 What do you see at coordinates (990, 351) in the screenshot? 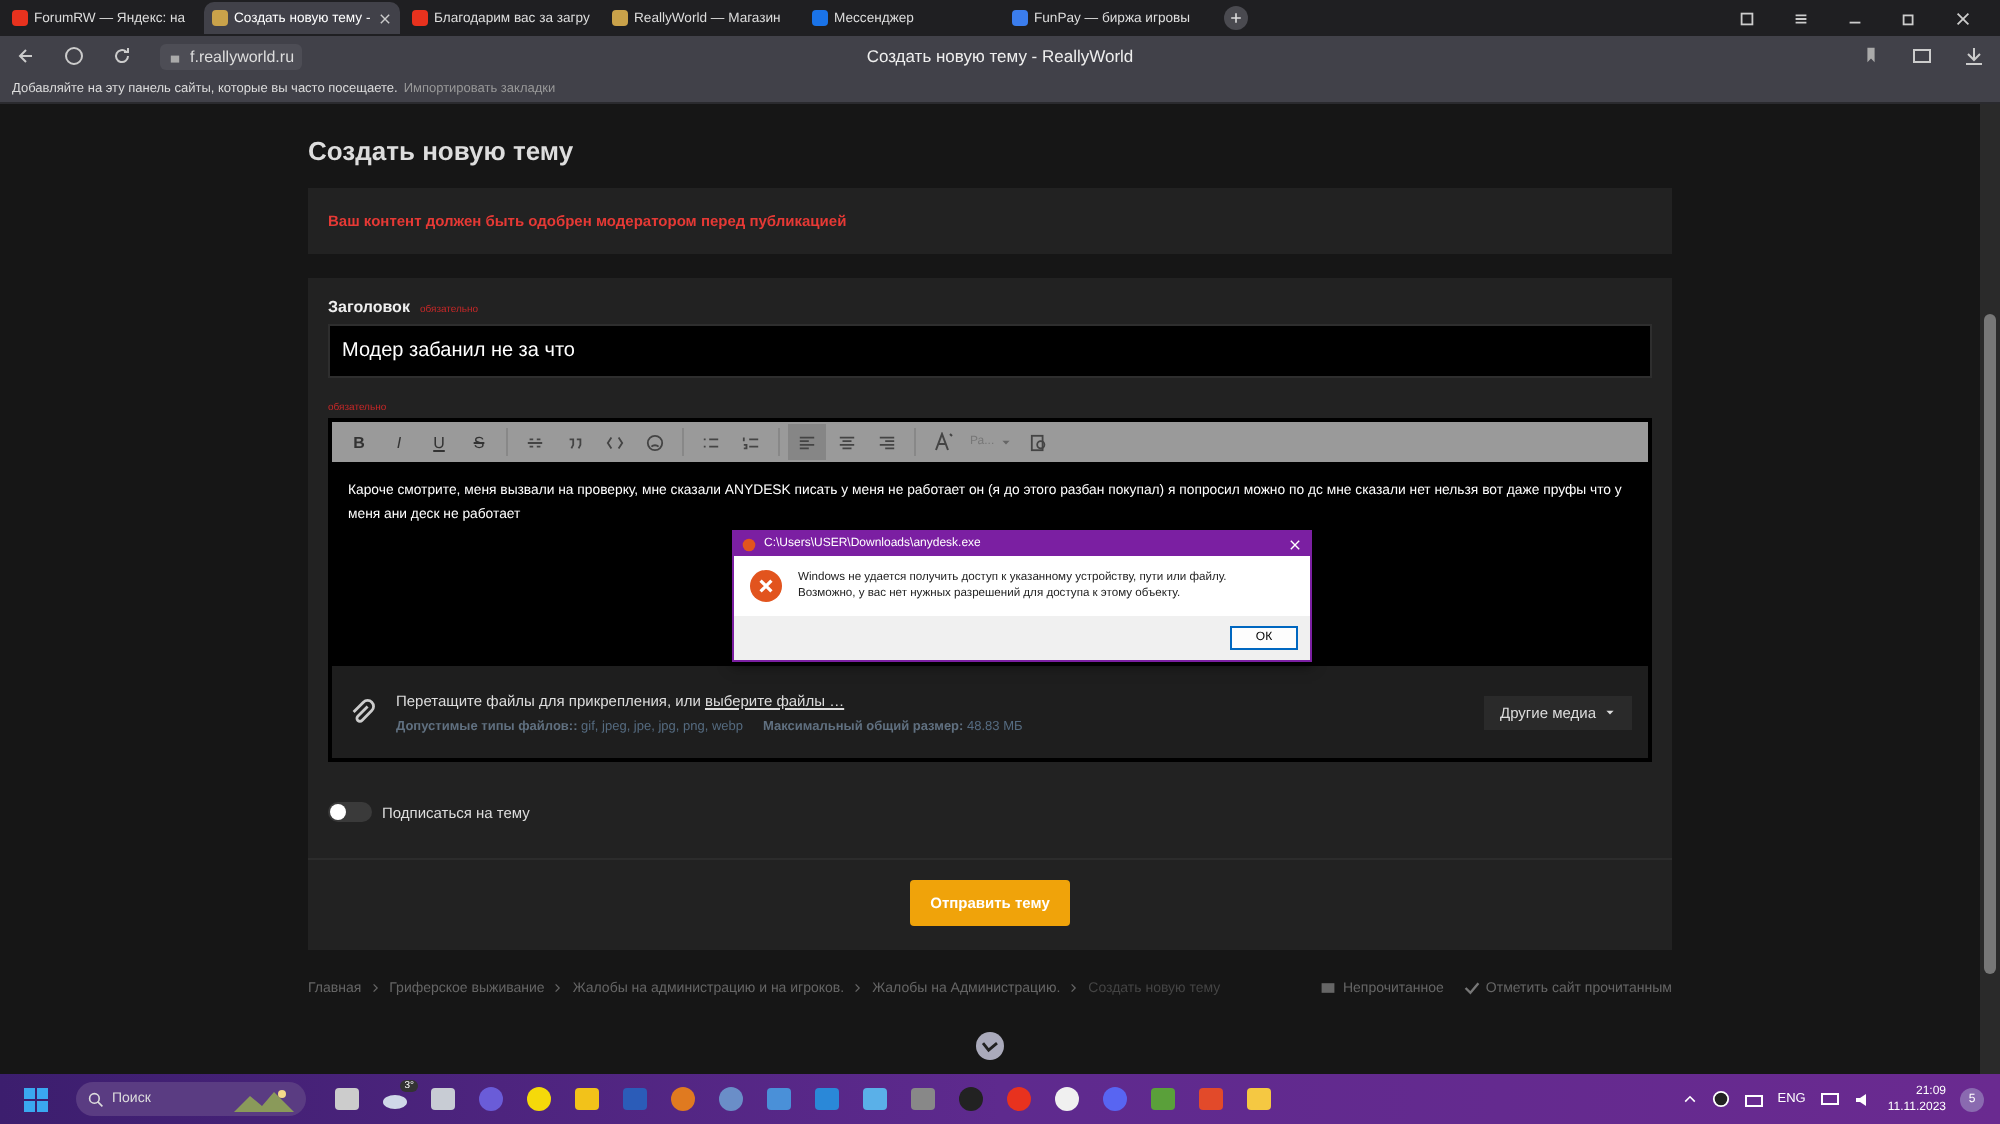
I see `title-field: Модер забанил не за что` at bounding box center [990, 351].